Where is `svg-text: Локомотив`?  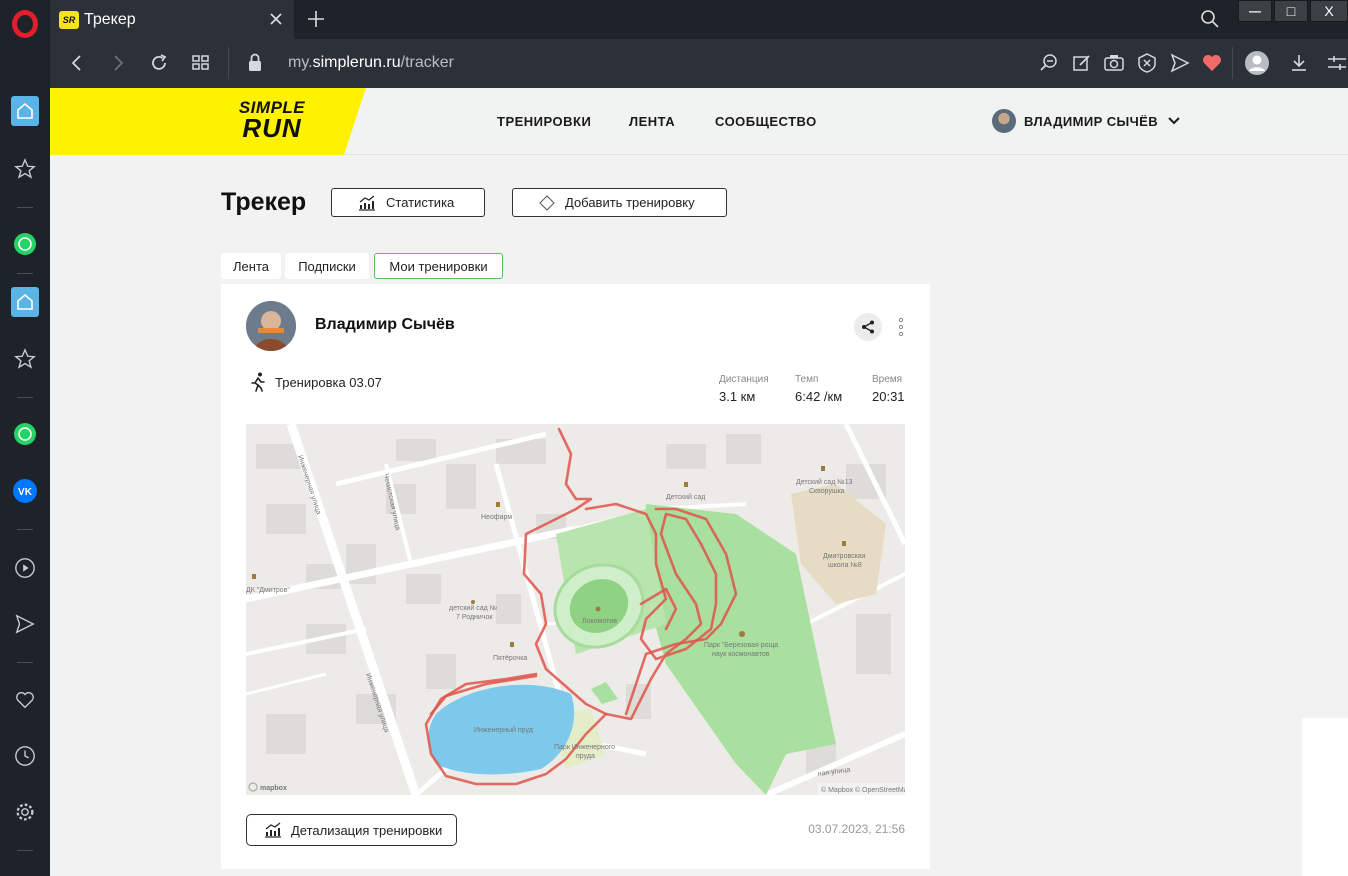
svg-text: Локомотив is located at coordinates (599, 621).